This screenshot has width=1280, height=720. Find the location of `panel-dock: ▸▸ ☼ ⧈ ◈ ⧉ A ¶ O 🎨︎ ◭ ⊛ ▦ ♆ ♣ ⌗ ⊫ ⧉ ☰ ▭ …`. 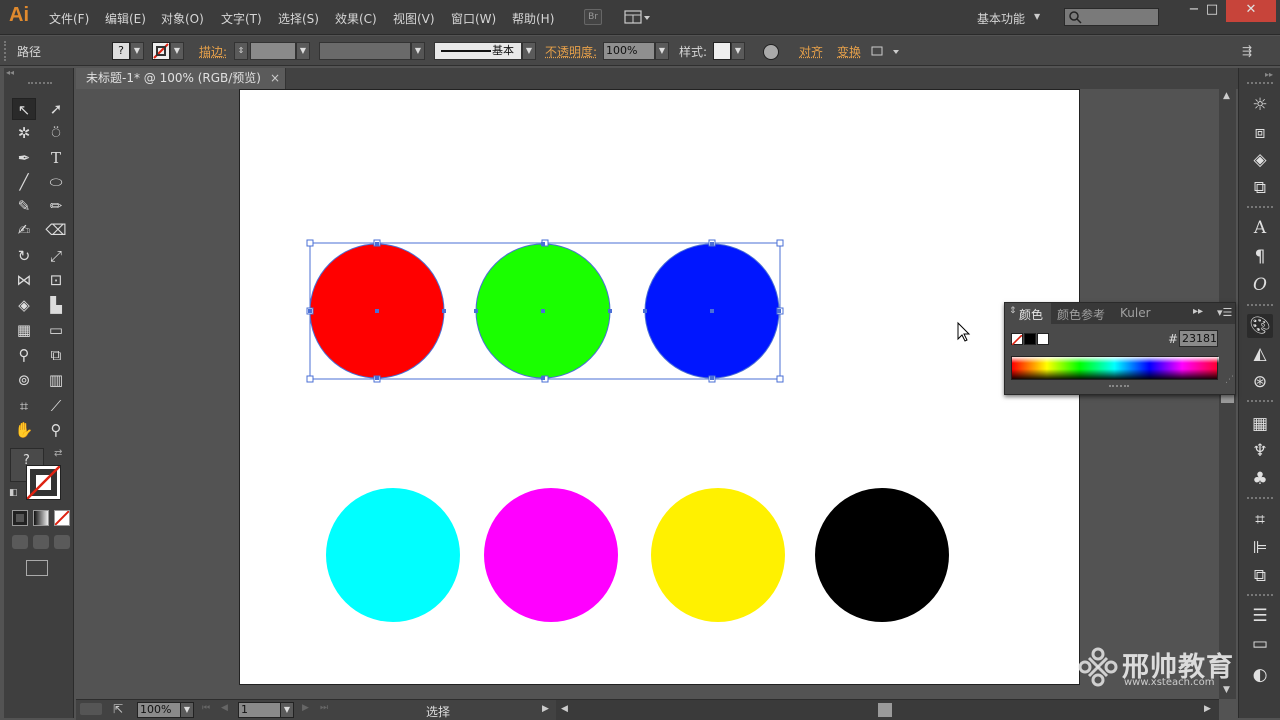

panel-dock: ▸▸ ☼ ⧈ ◈ ⧉ A ¶ O 🎨︎ ◭ ⊛ ▦ ♆ ♣ ⌗ ⊫ ⧉ ☰ ▭ … is located at coordinates (1259, 393).